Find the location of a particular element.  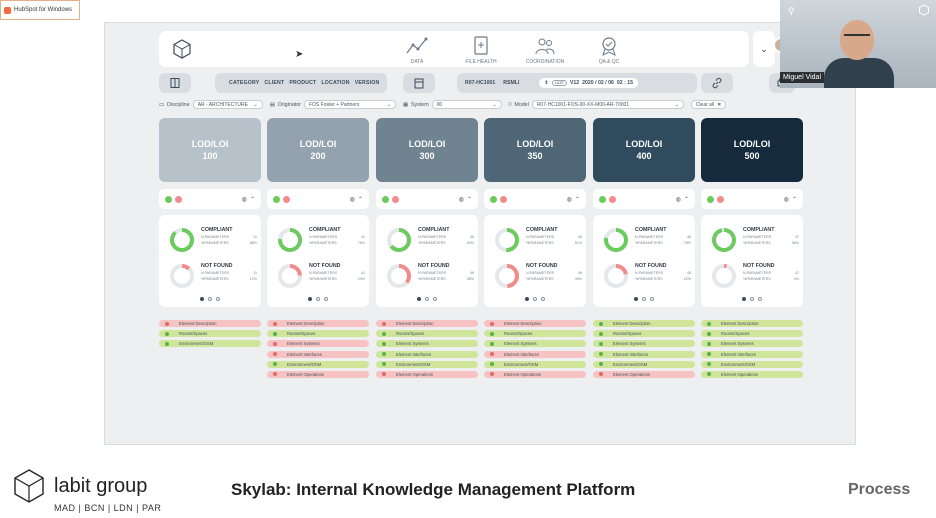

link-version: VERSION is located at coordinates (367, 83).